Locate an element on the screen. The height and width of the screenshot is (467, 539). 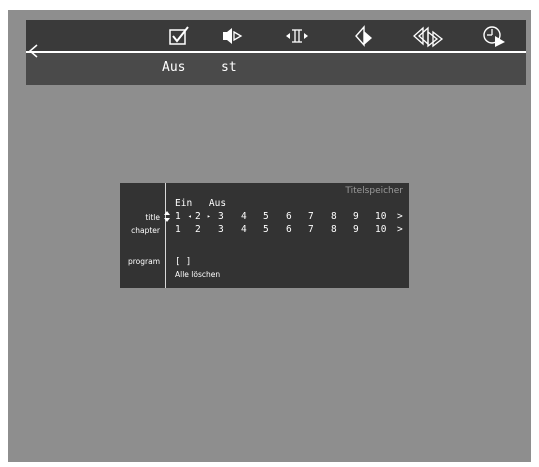
menu-divider is located at coordinates (276, 52).